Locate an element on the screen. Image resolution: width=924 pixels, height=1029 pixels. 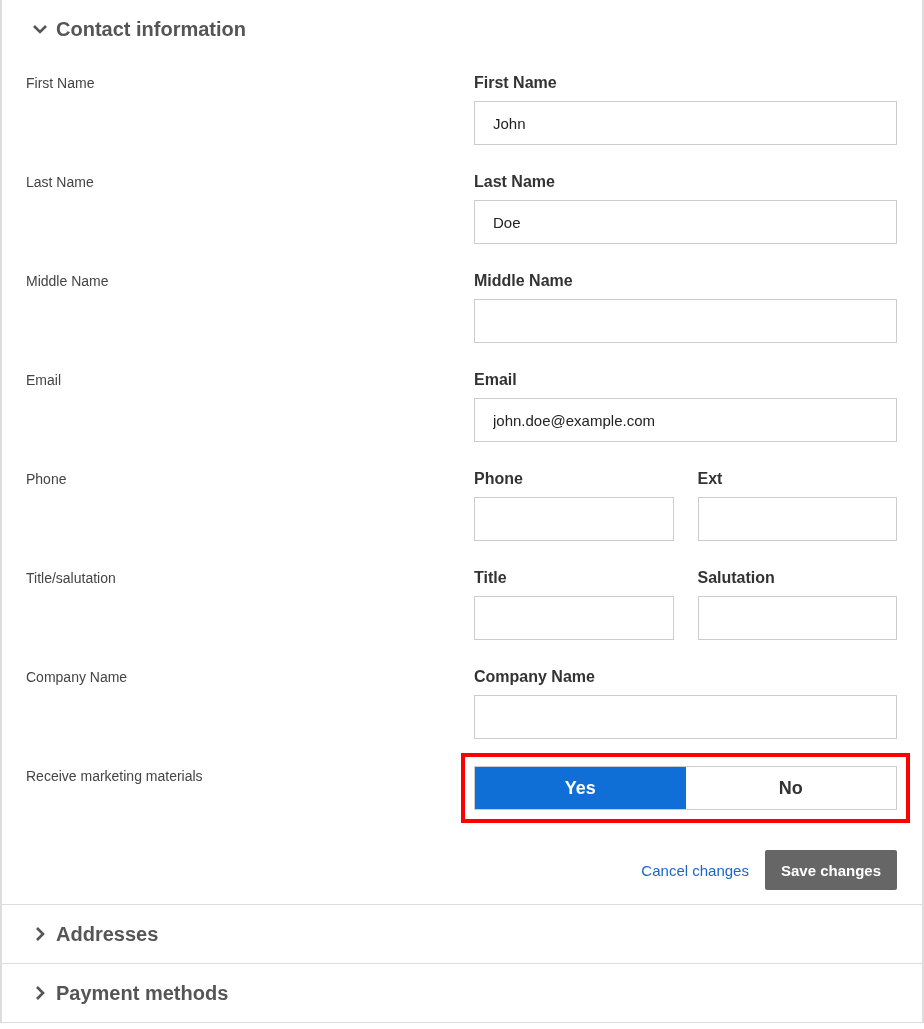
field-label: Last Name is located at coordinates (515, 182).